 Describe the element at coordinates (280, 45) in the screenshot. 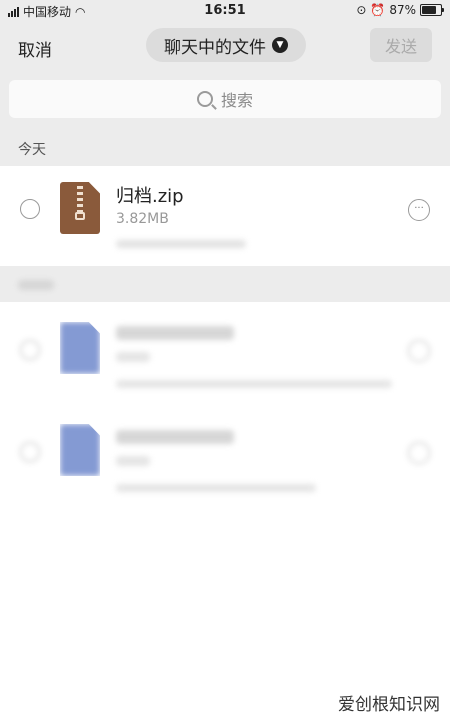

I see `chevron-down-icon: ▼` at that location.